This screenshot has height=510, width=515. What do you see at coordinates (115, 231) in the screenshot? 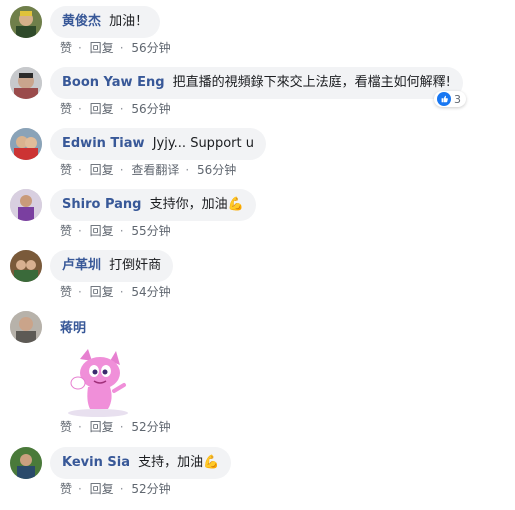
I see `comment-actions: 赞 · 回复 · 55分钟` at bounding box center [115, 231].